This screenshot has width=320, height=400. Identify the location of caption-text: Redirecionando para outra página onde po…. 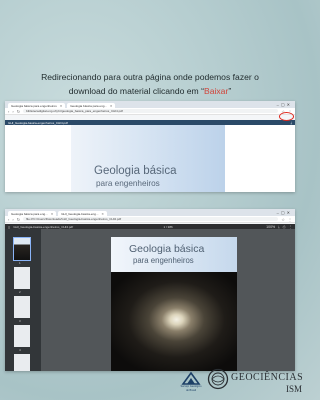
(150, 84).